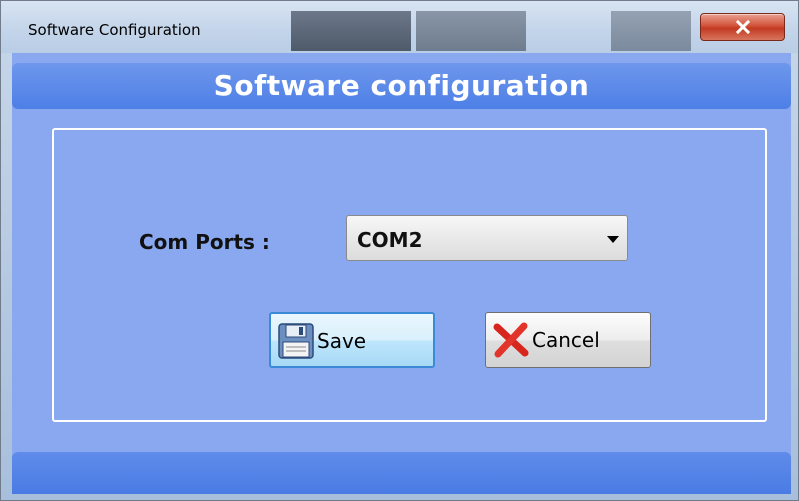 This screenshot has height=501, width=799. I want to click on com-ports-selected-value: COM2, so click(390, 240).